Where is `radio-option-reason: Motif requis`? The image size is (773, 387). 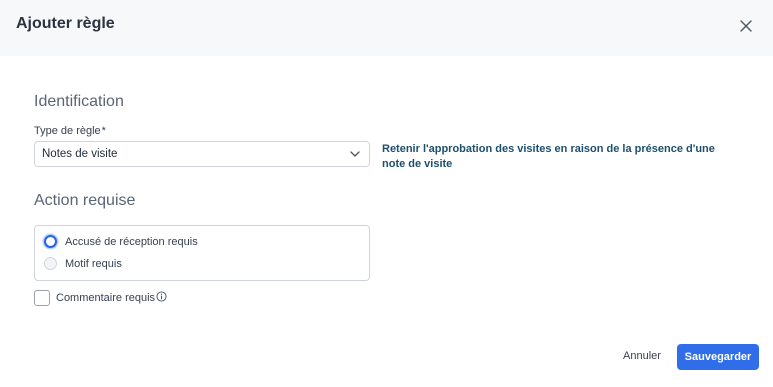 radio-option-reason: Motif requis is located at coordinates (83, 263).